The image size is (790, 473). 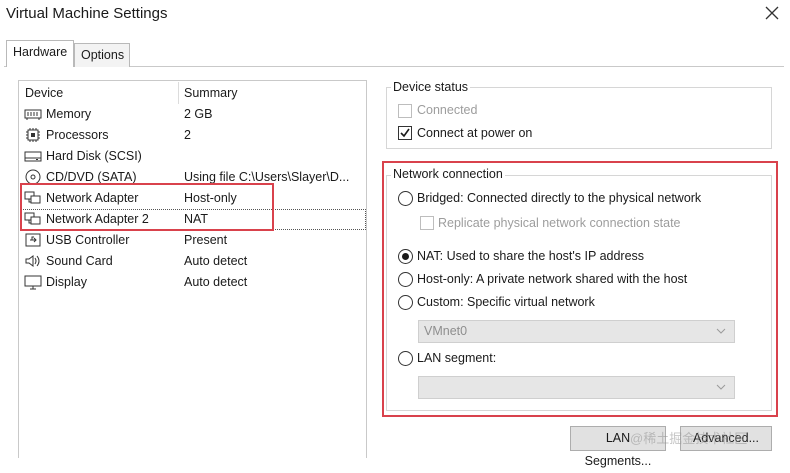 What do you see at coordinates (474, 133) in the screenshot?
I see `connect-at-power-on-label: Connect at power on` at bounding box center [474, 133].